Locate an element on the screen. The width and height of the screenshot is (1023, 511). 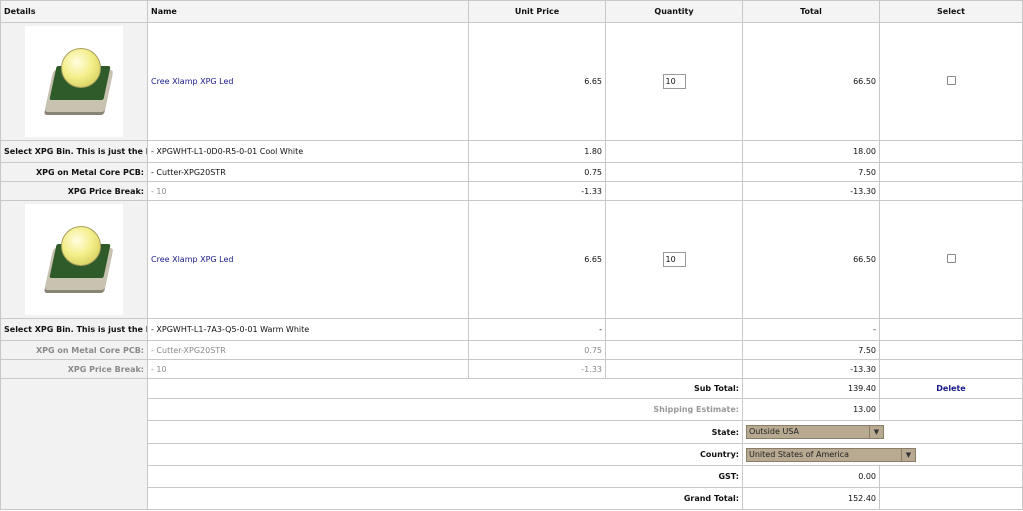
option-total: - is located at coordinates (811, 329).